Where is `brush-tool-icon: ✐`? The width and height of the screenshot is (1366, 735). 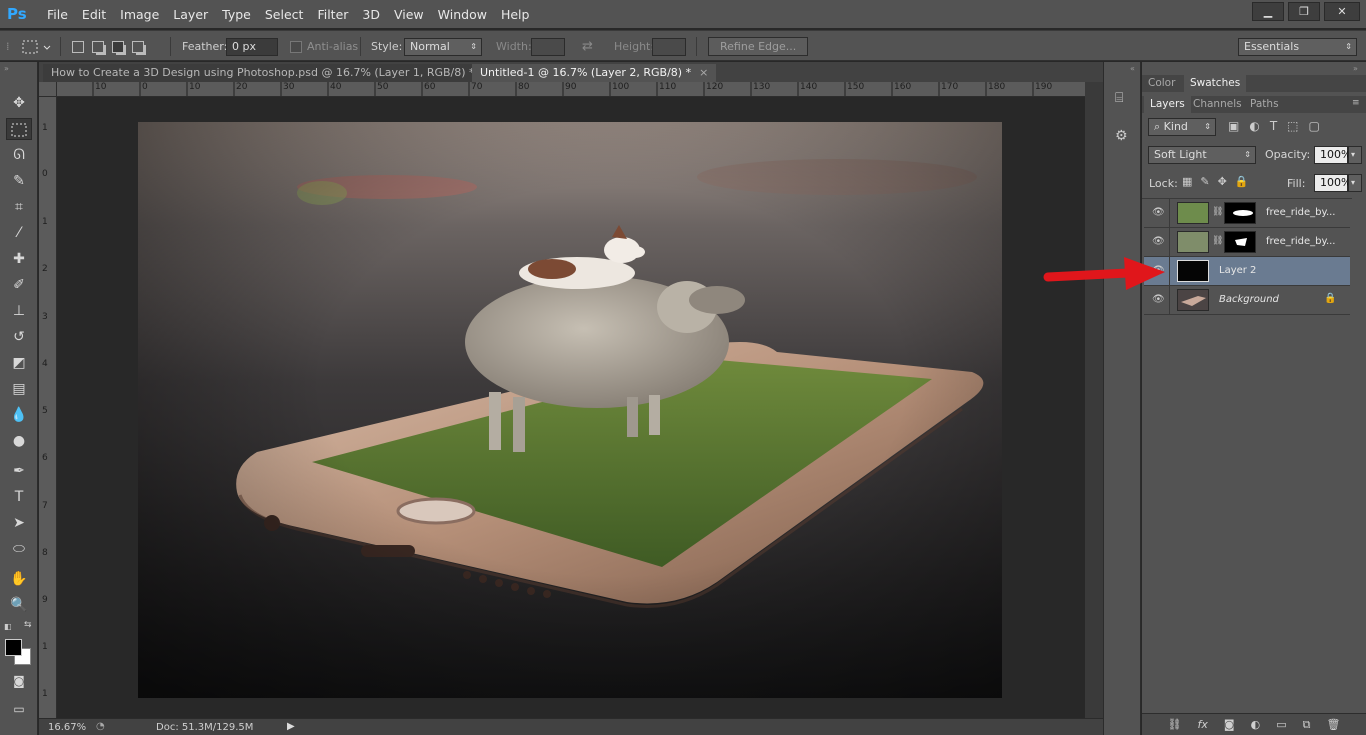
brush-tool-icon: ✐ is located at coordinates (19, 285).